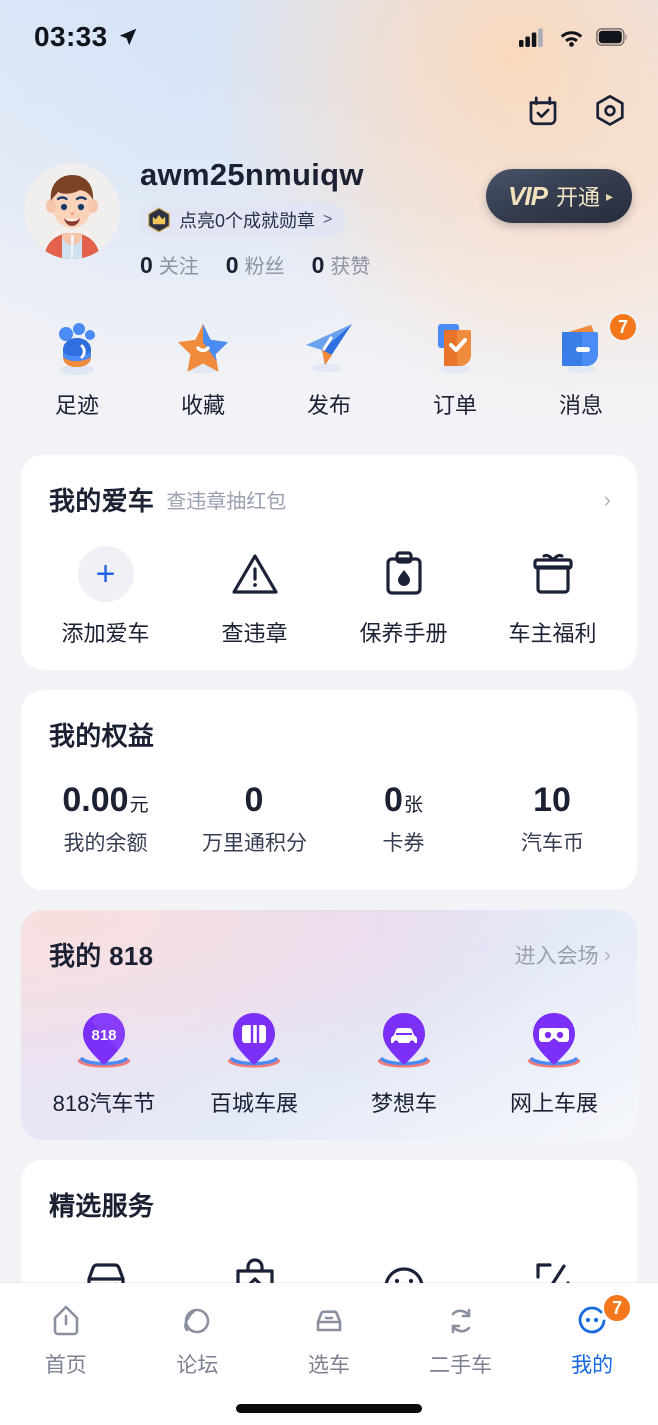 The height and width of the screenshot is (1425, 658). Describe the element at coordinates (531, 37) in the screenshot. I see `cellular-signal-icon` at that location.